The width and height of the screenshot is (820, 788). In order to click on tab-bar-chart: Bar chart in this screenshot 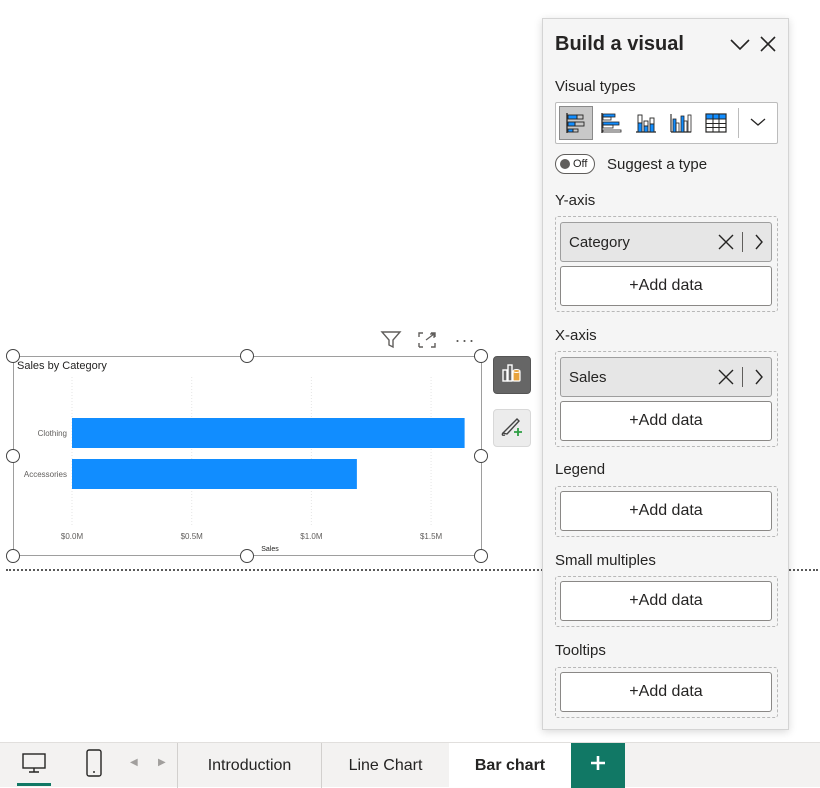, I will do `click(510, 765)`.